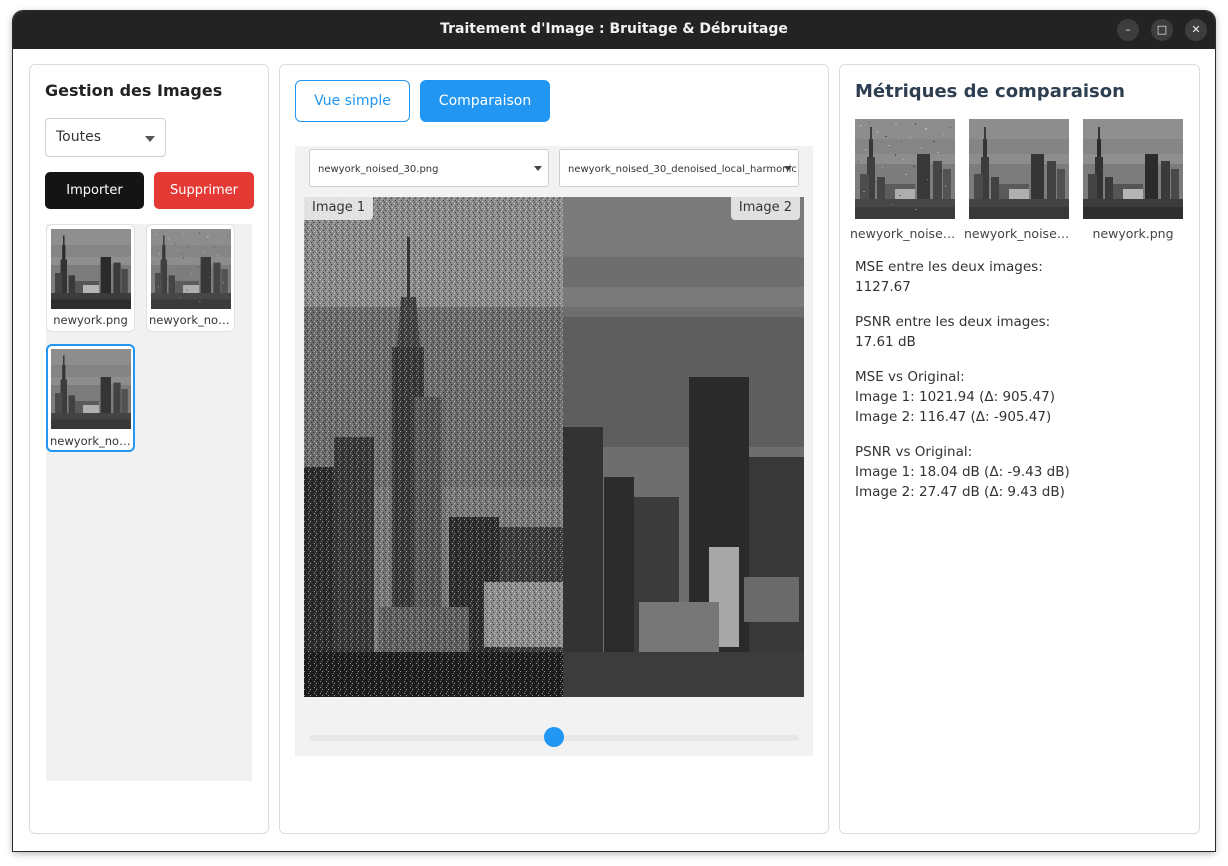  I want to click on psnr-vs-original-image1: Image 1: 18.04 dB (Δ: -9.43 dB), so click(962, 472).